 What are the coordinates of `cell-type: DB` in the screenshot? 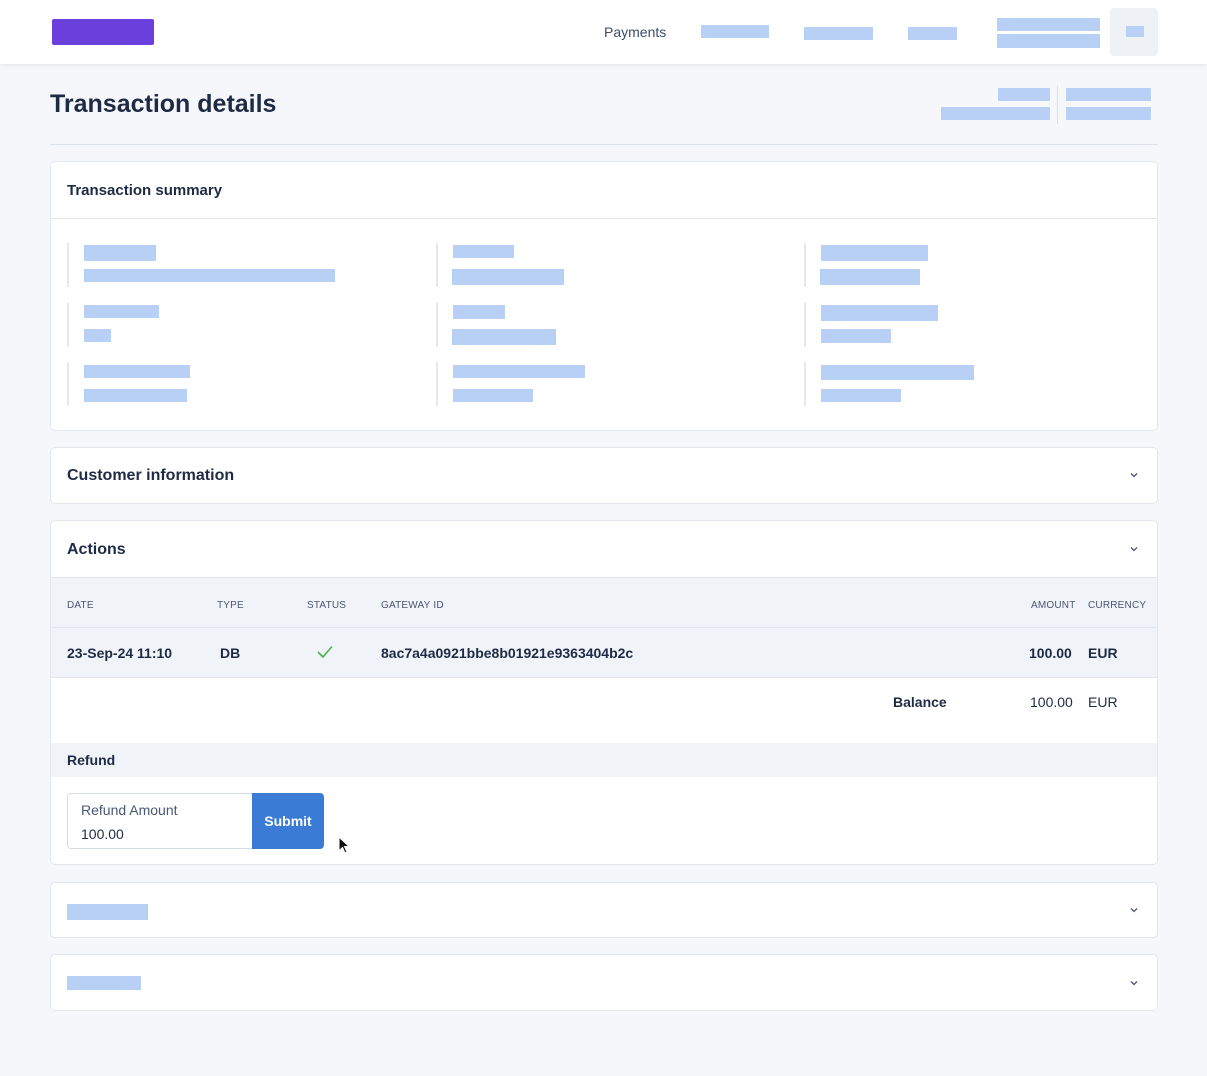 It's located at (230, 653).